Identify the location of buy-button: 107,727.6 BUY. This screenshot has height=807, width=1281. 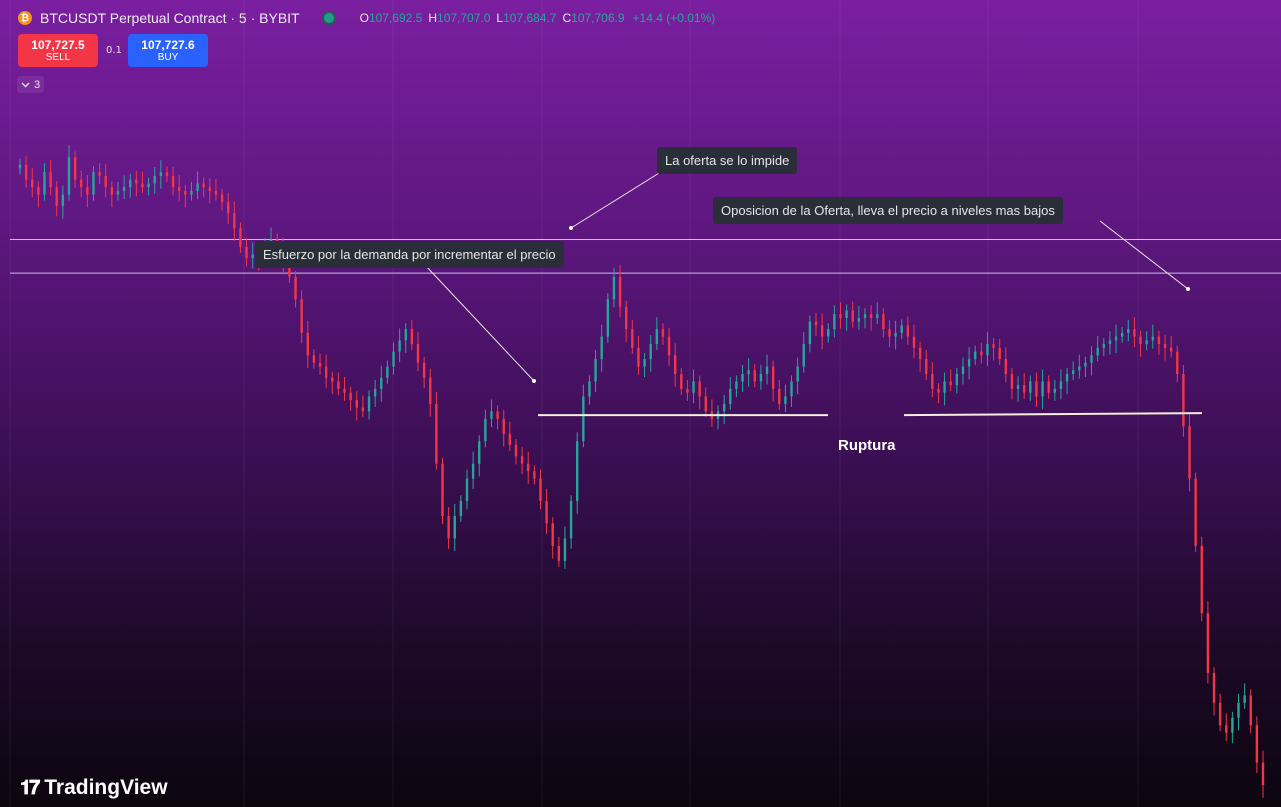
(168, 50).